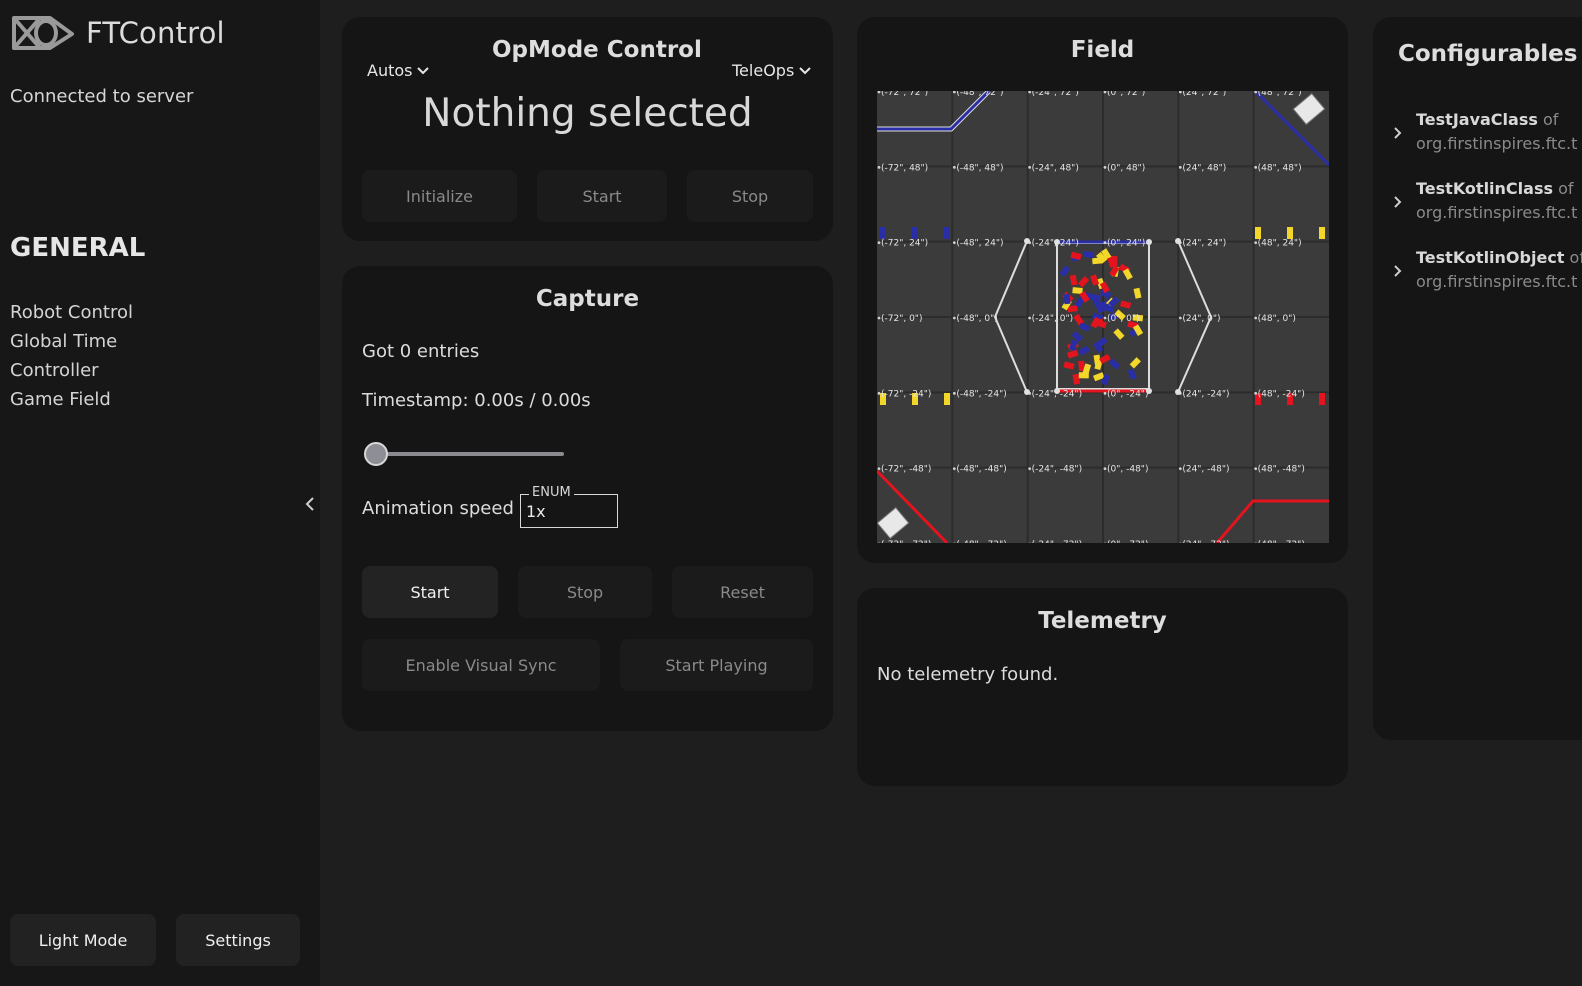 The image size is (1582, 986). What do you see at coordinates (1490, 257) in the screenshot?
I see `configurable-name: TestKotlinObject` at bounding box center [1490, 257].